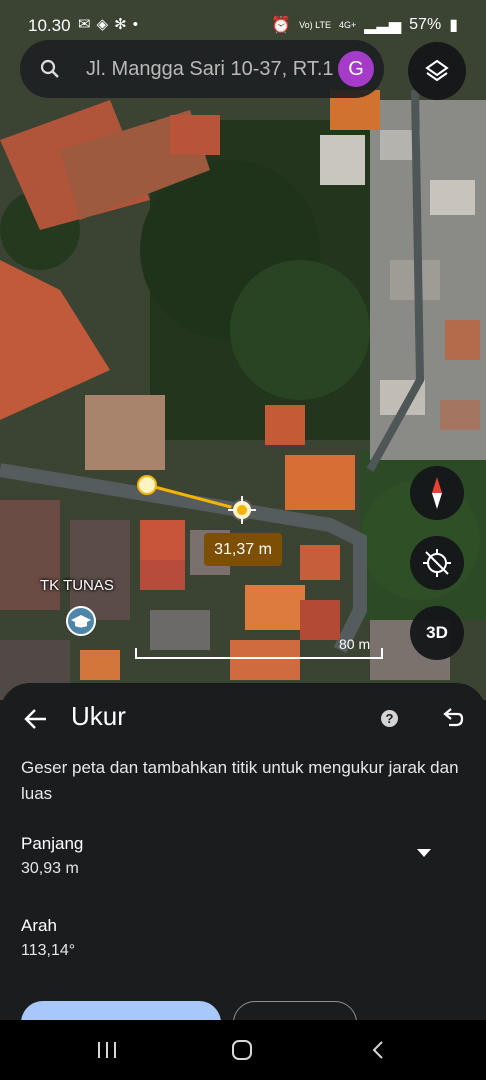  I want to click on length-value: 30,93 m, so click(50, 868).